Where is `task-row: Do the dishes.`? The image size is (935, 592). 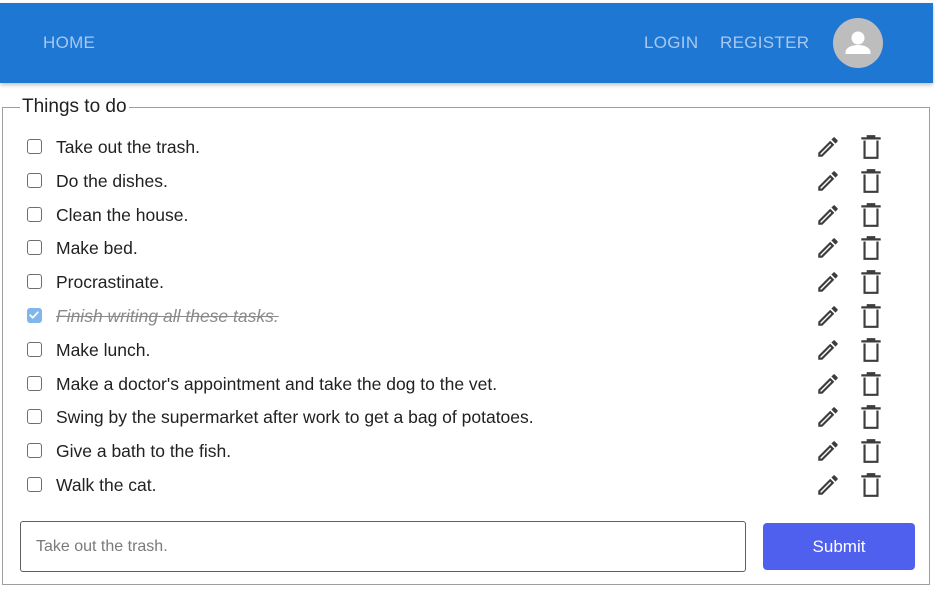
task-row: Do the dishes. is located at coordinates (466, 181).